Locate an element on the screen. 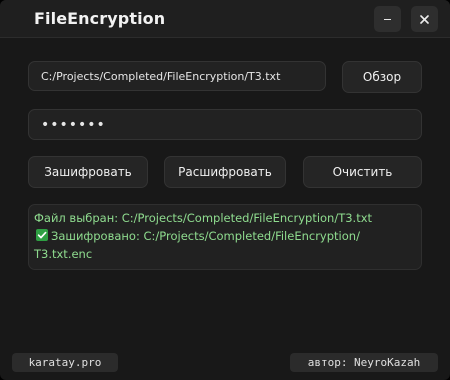  app-title: FileEncryption is located at coordinates (100, 18).